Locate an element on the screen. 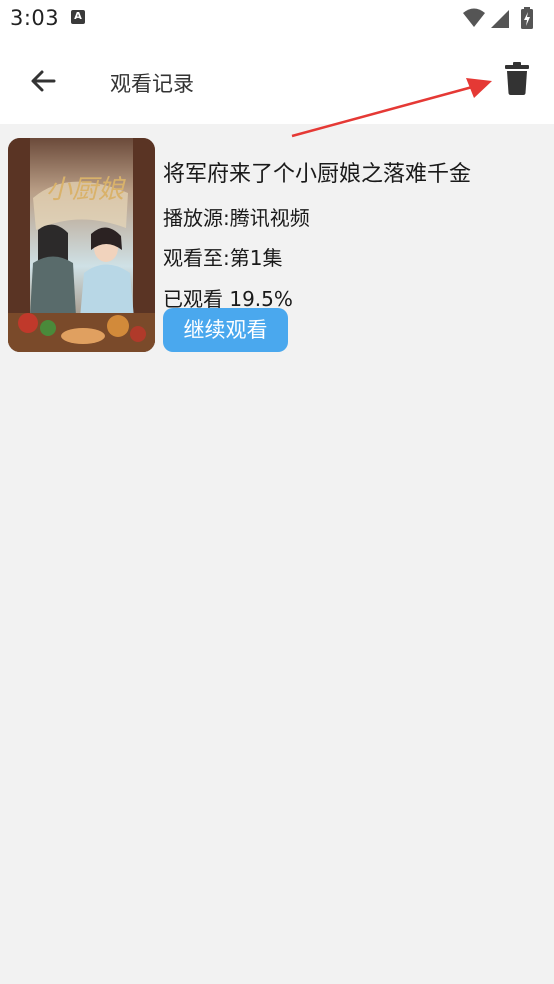 The image size is (554, 984). delete-button is located at coordinates (517, 80).